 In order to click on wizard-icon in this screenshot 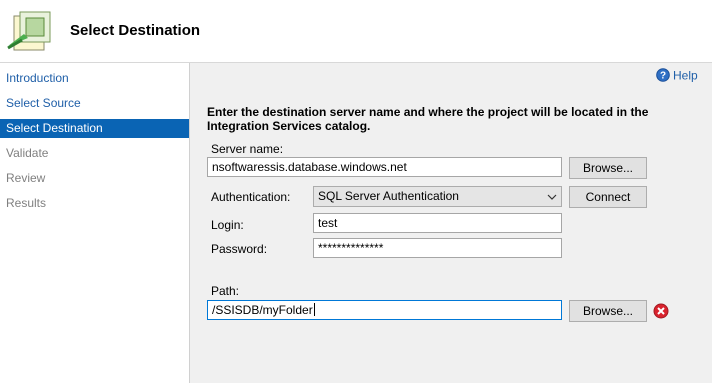, I will do `click(30, 32)`.